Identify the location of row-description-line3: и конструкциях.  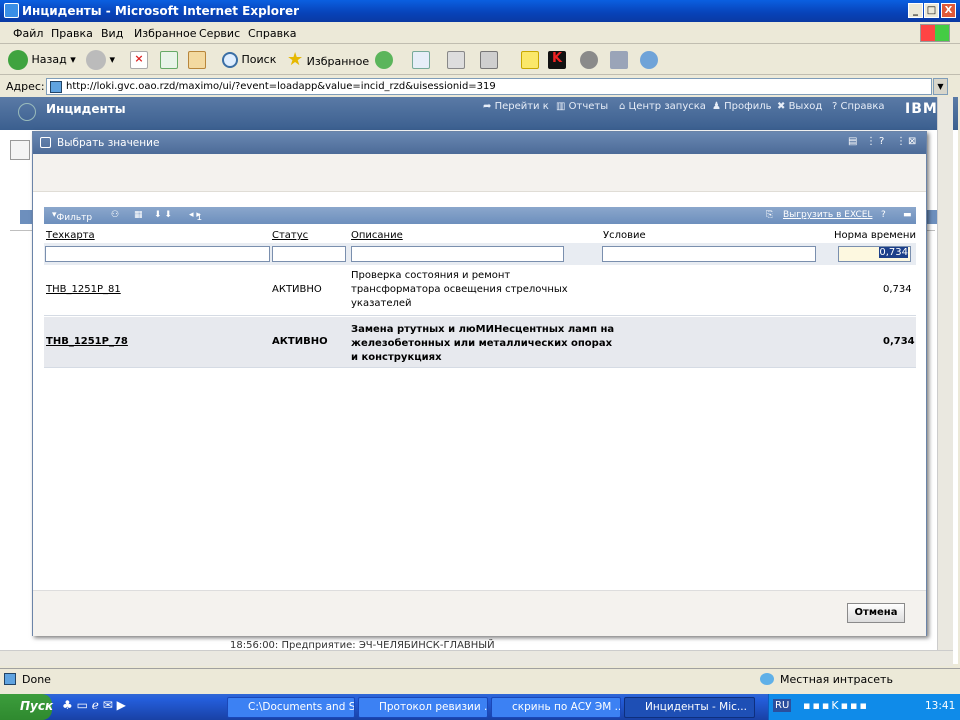
(396, 357).